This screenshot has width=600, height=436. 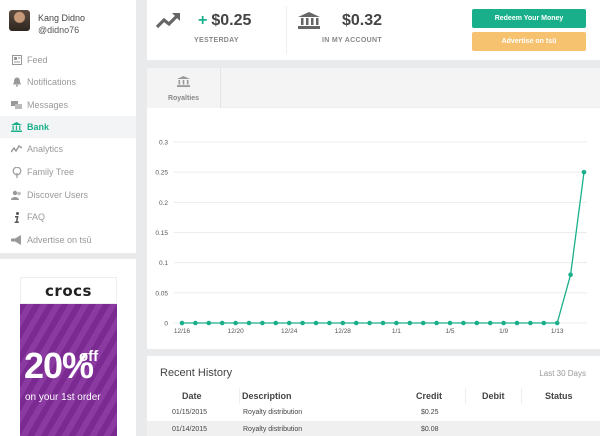 I want to click on y-tick-label: 0.25, so click(x=161, y=173).